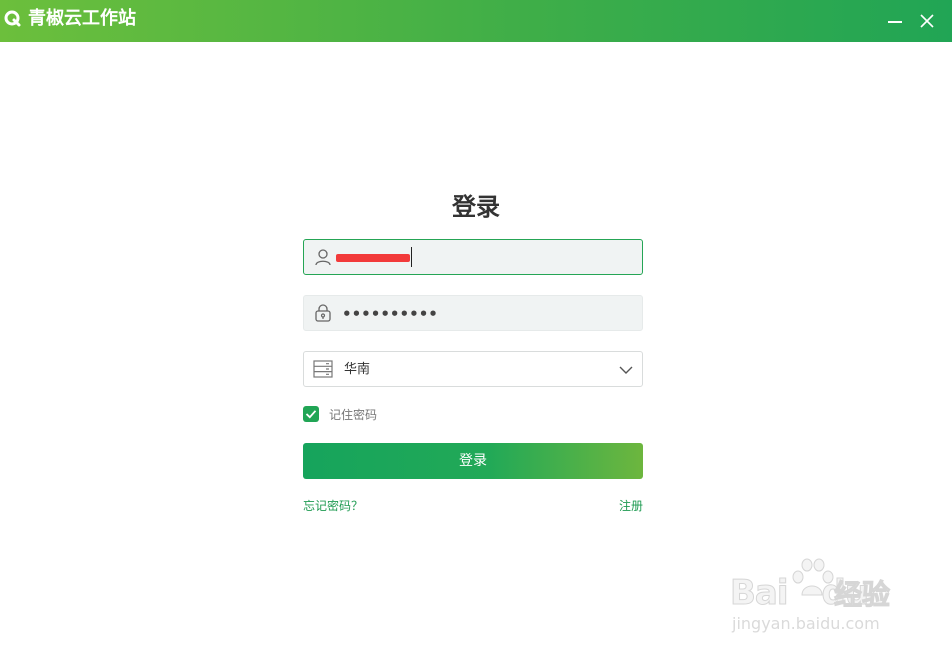 This screenshot has width=952, height=659. Describe the element at coordinates (473, 313) in the screenshot. I see `password-input: ••••••••••` at that location.